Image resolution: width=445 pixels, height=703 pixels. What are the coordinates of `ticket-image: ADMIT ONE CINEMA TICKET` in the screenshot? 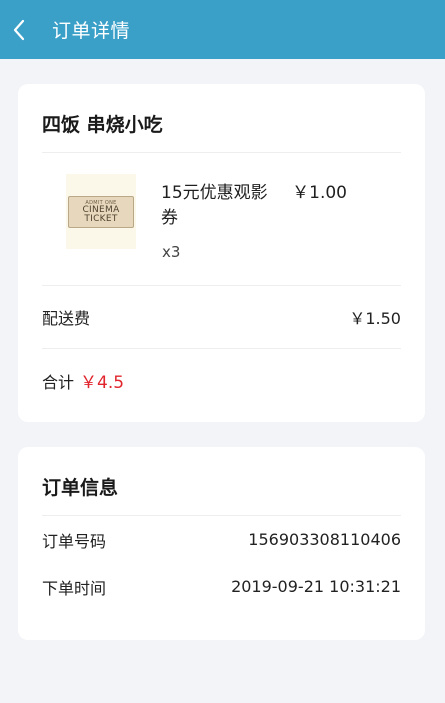 It's located at (101, 211).